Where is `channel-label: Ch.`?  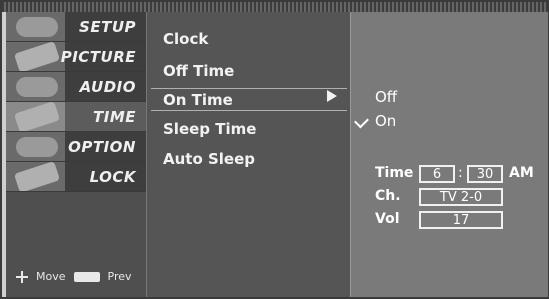
channel-label: Ch. is located at coordinates (388, 196).